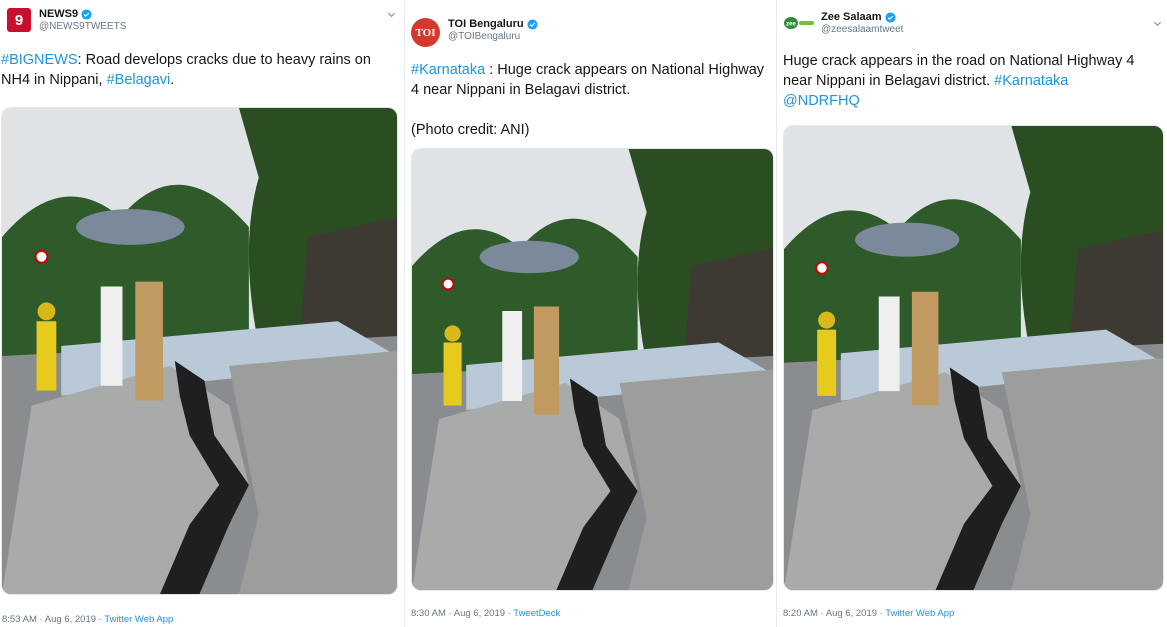 The image size is (1167, 627). I want to click on avatar: zee, so click(799, 23).